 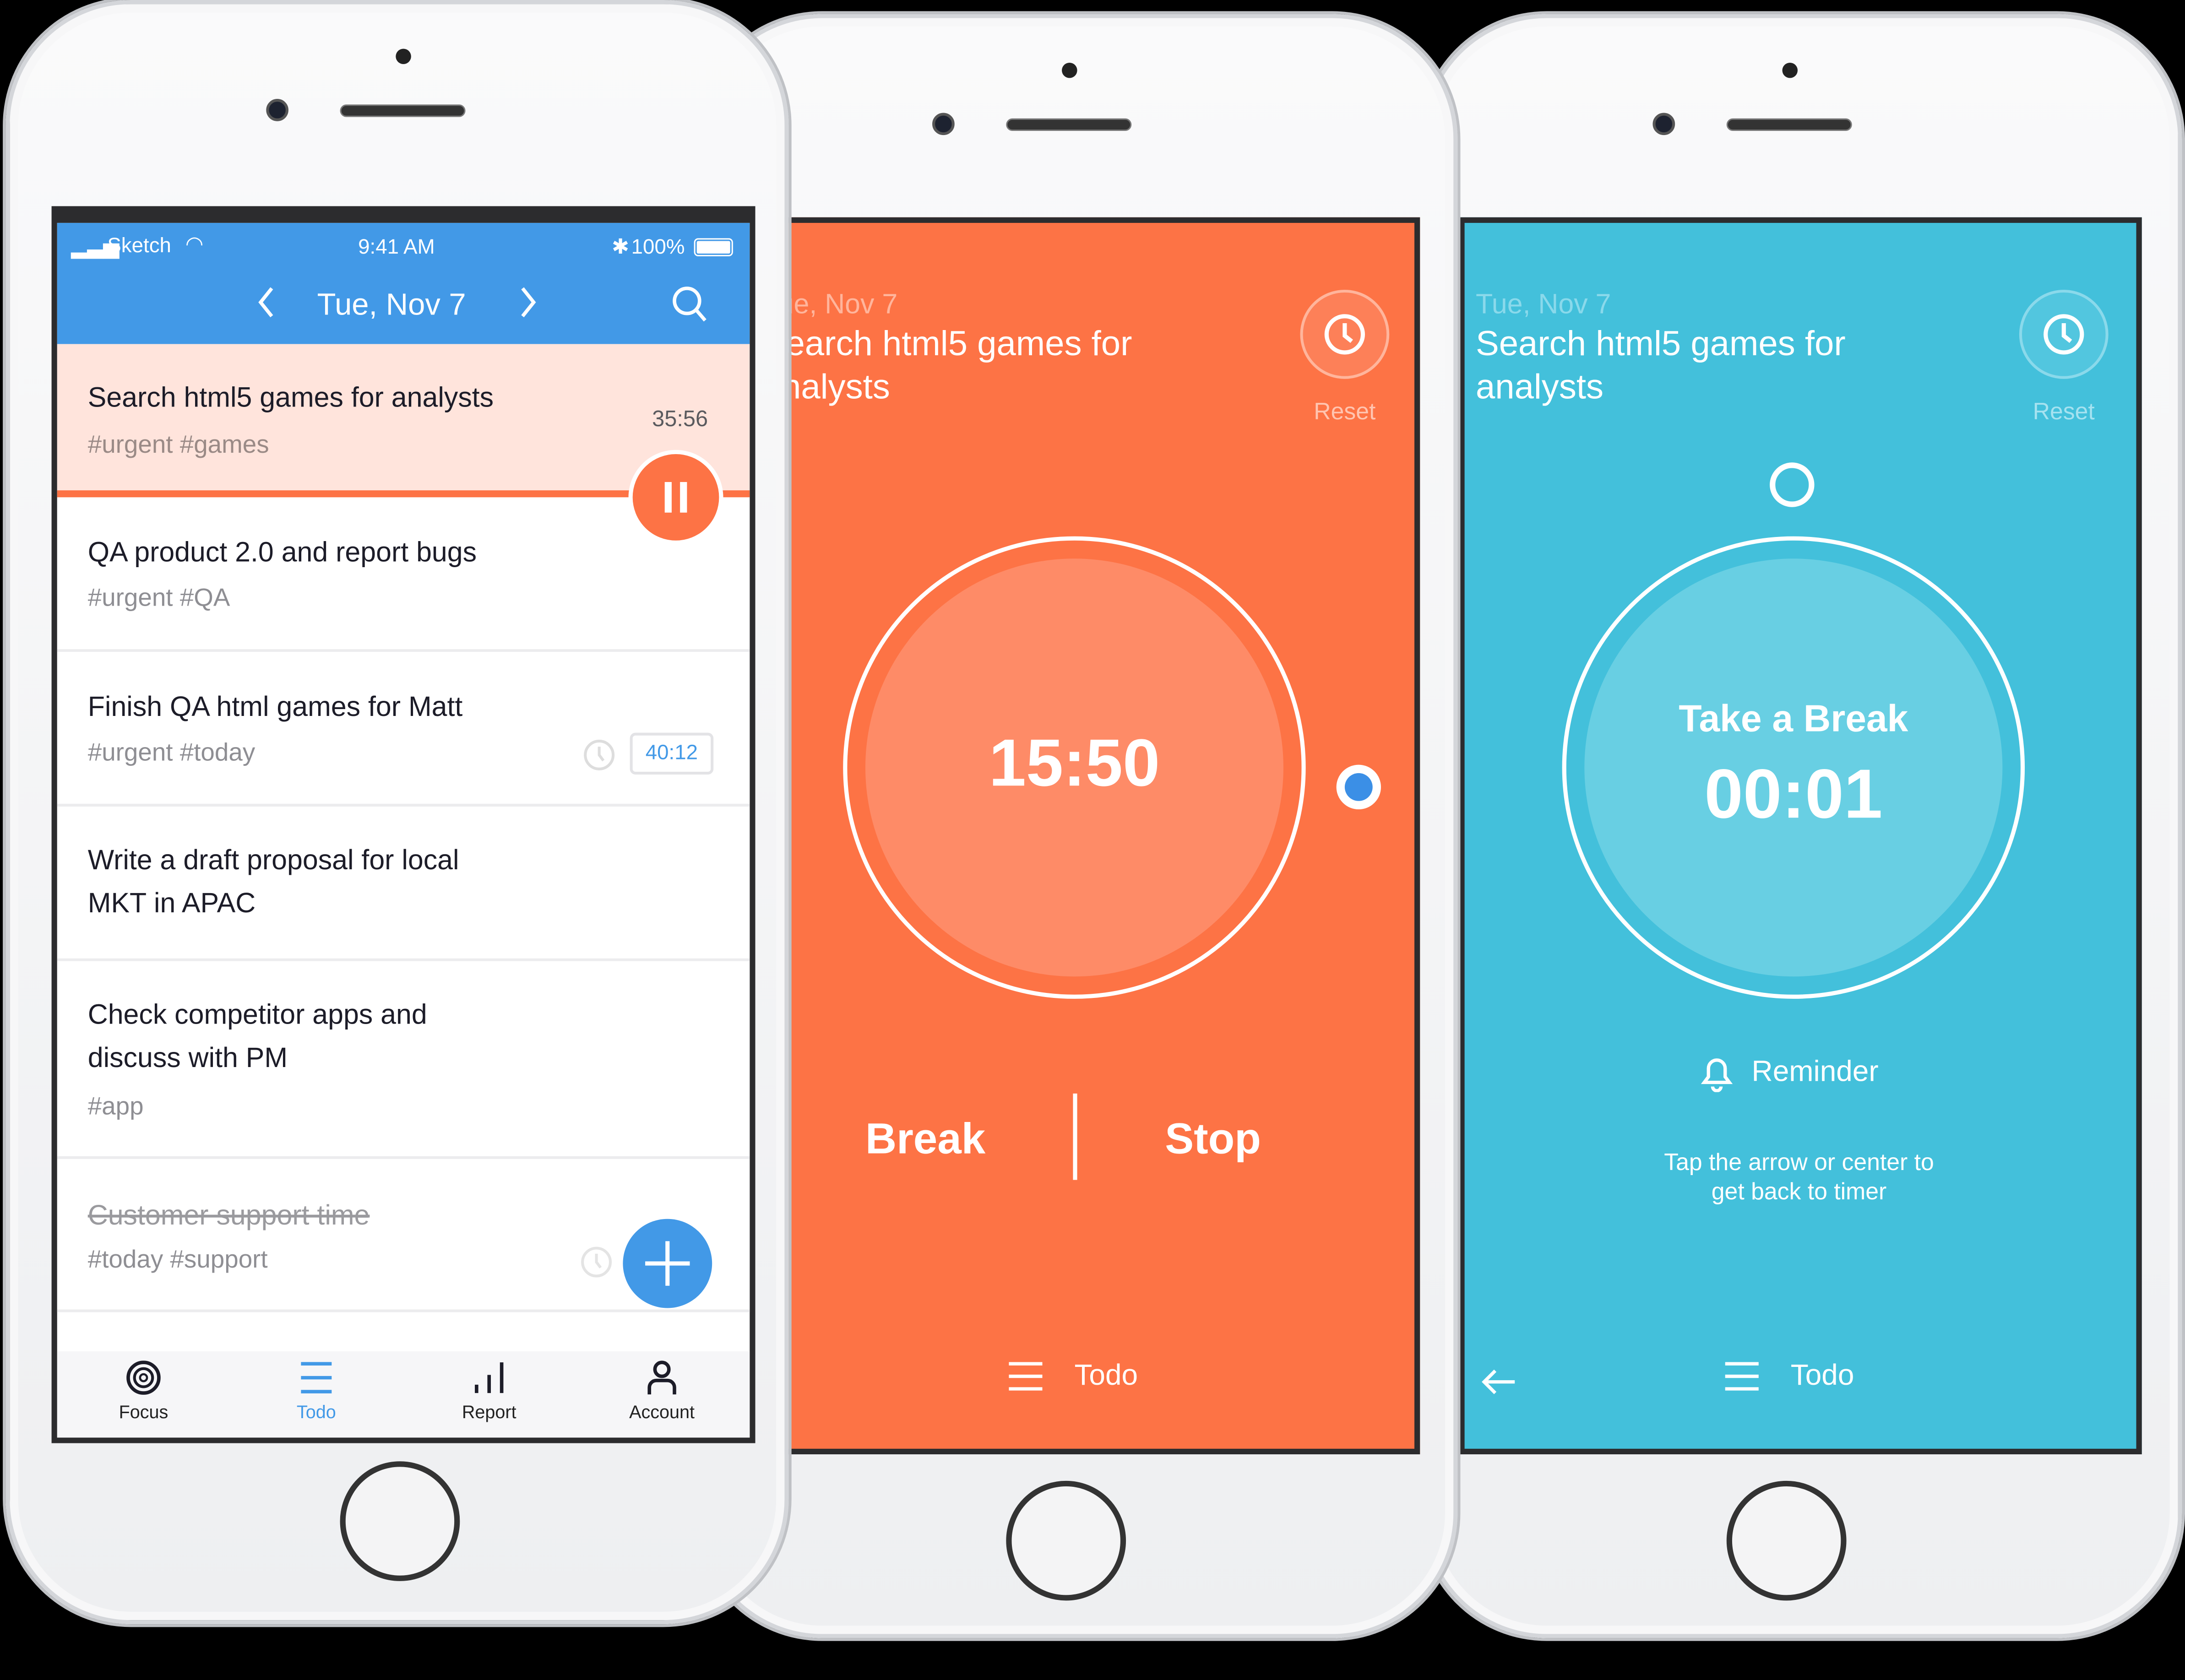 I want to click on break-timer: 00:01, so click(x=1793, y=794).